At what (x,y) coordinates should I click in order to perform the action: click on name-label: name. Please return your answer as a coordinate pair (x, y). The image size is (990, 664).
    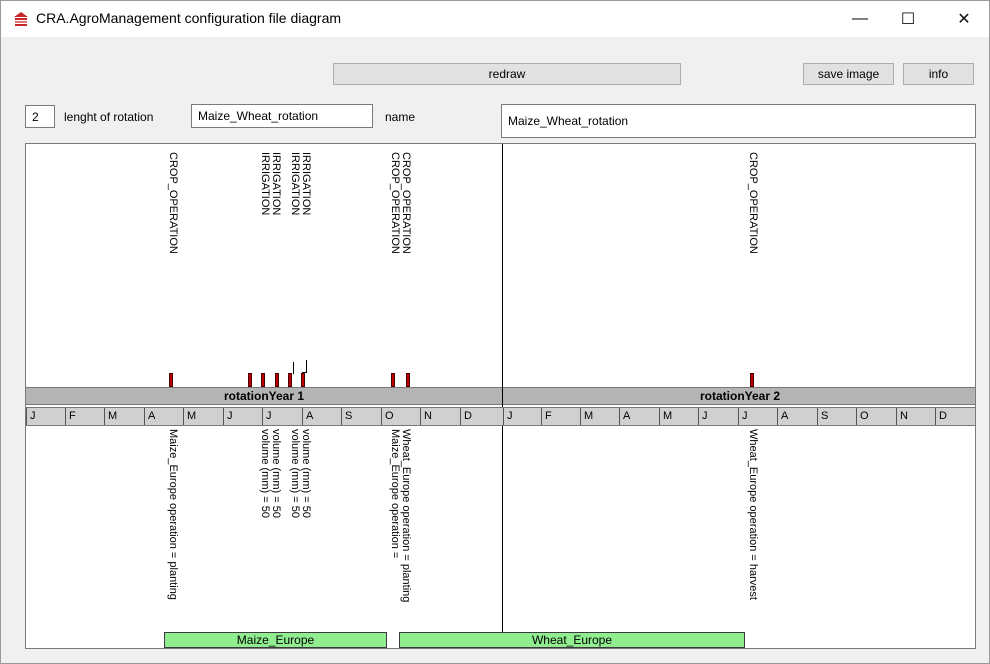
    Looking at the image, I should click on (400, 117).